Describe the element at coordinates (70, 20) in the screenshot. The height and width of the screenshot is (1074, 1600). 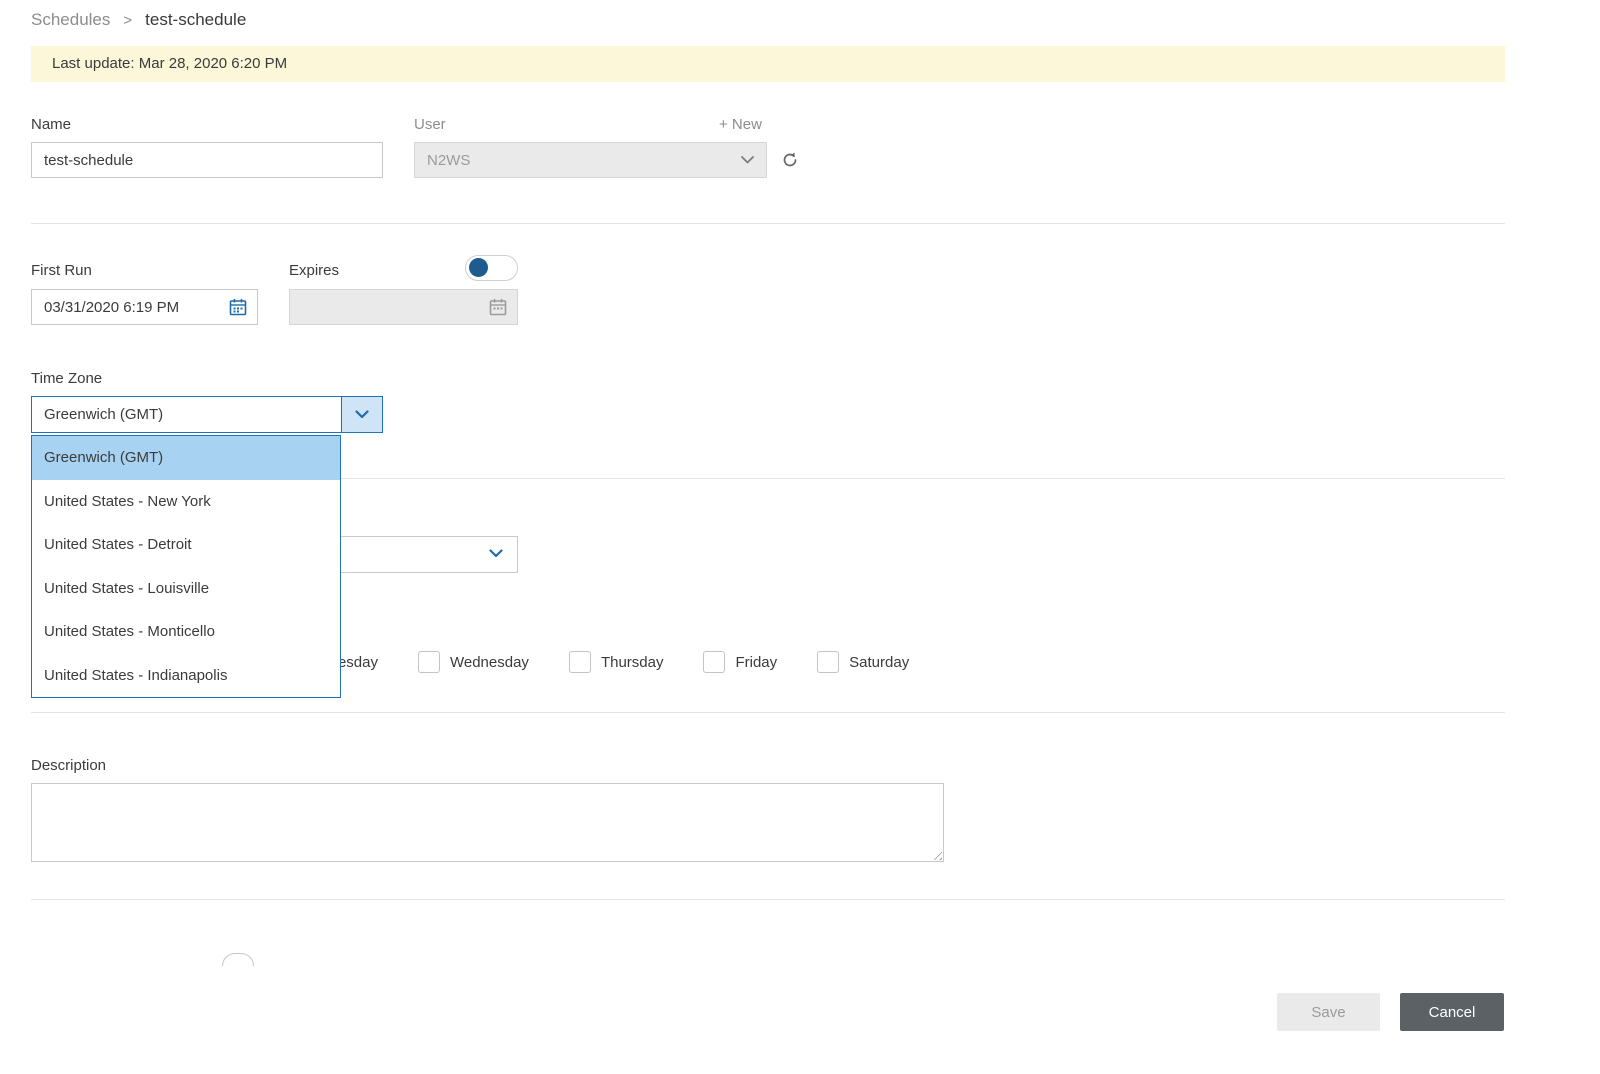
I see `breadcrumb-schedules-link: Schedules` at that location.